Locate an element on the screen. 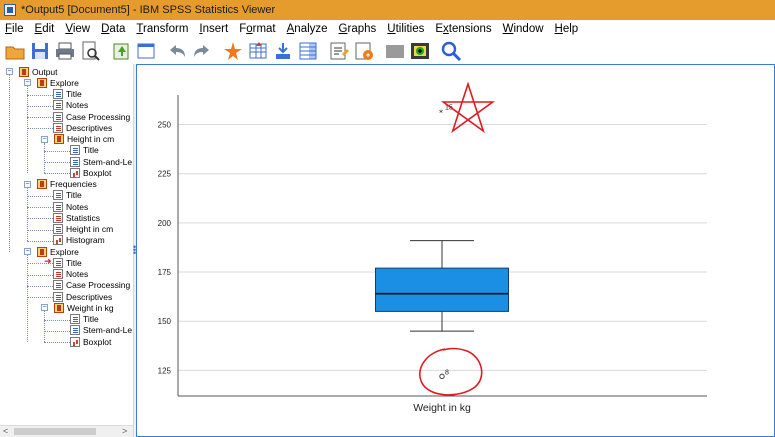  tree-node-statistics: Statistics is located at coordinates (76, 217).